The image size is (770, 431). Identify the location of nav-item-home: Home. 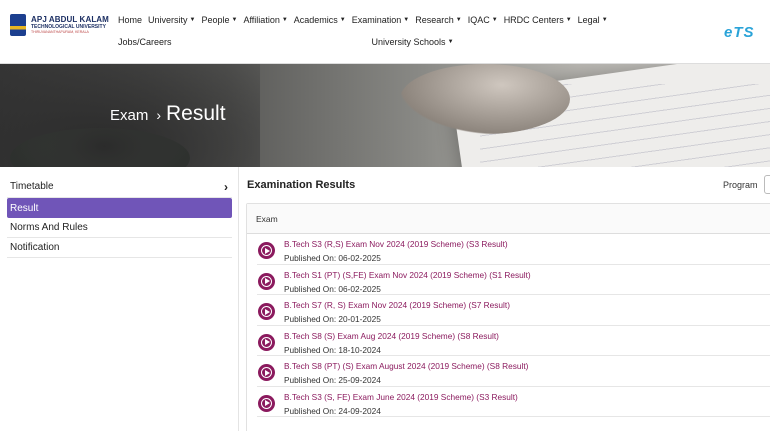
(130, 20).